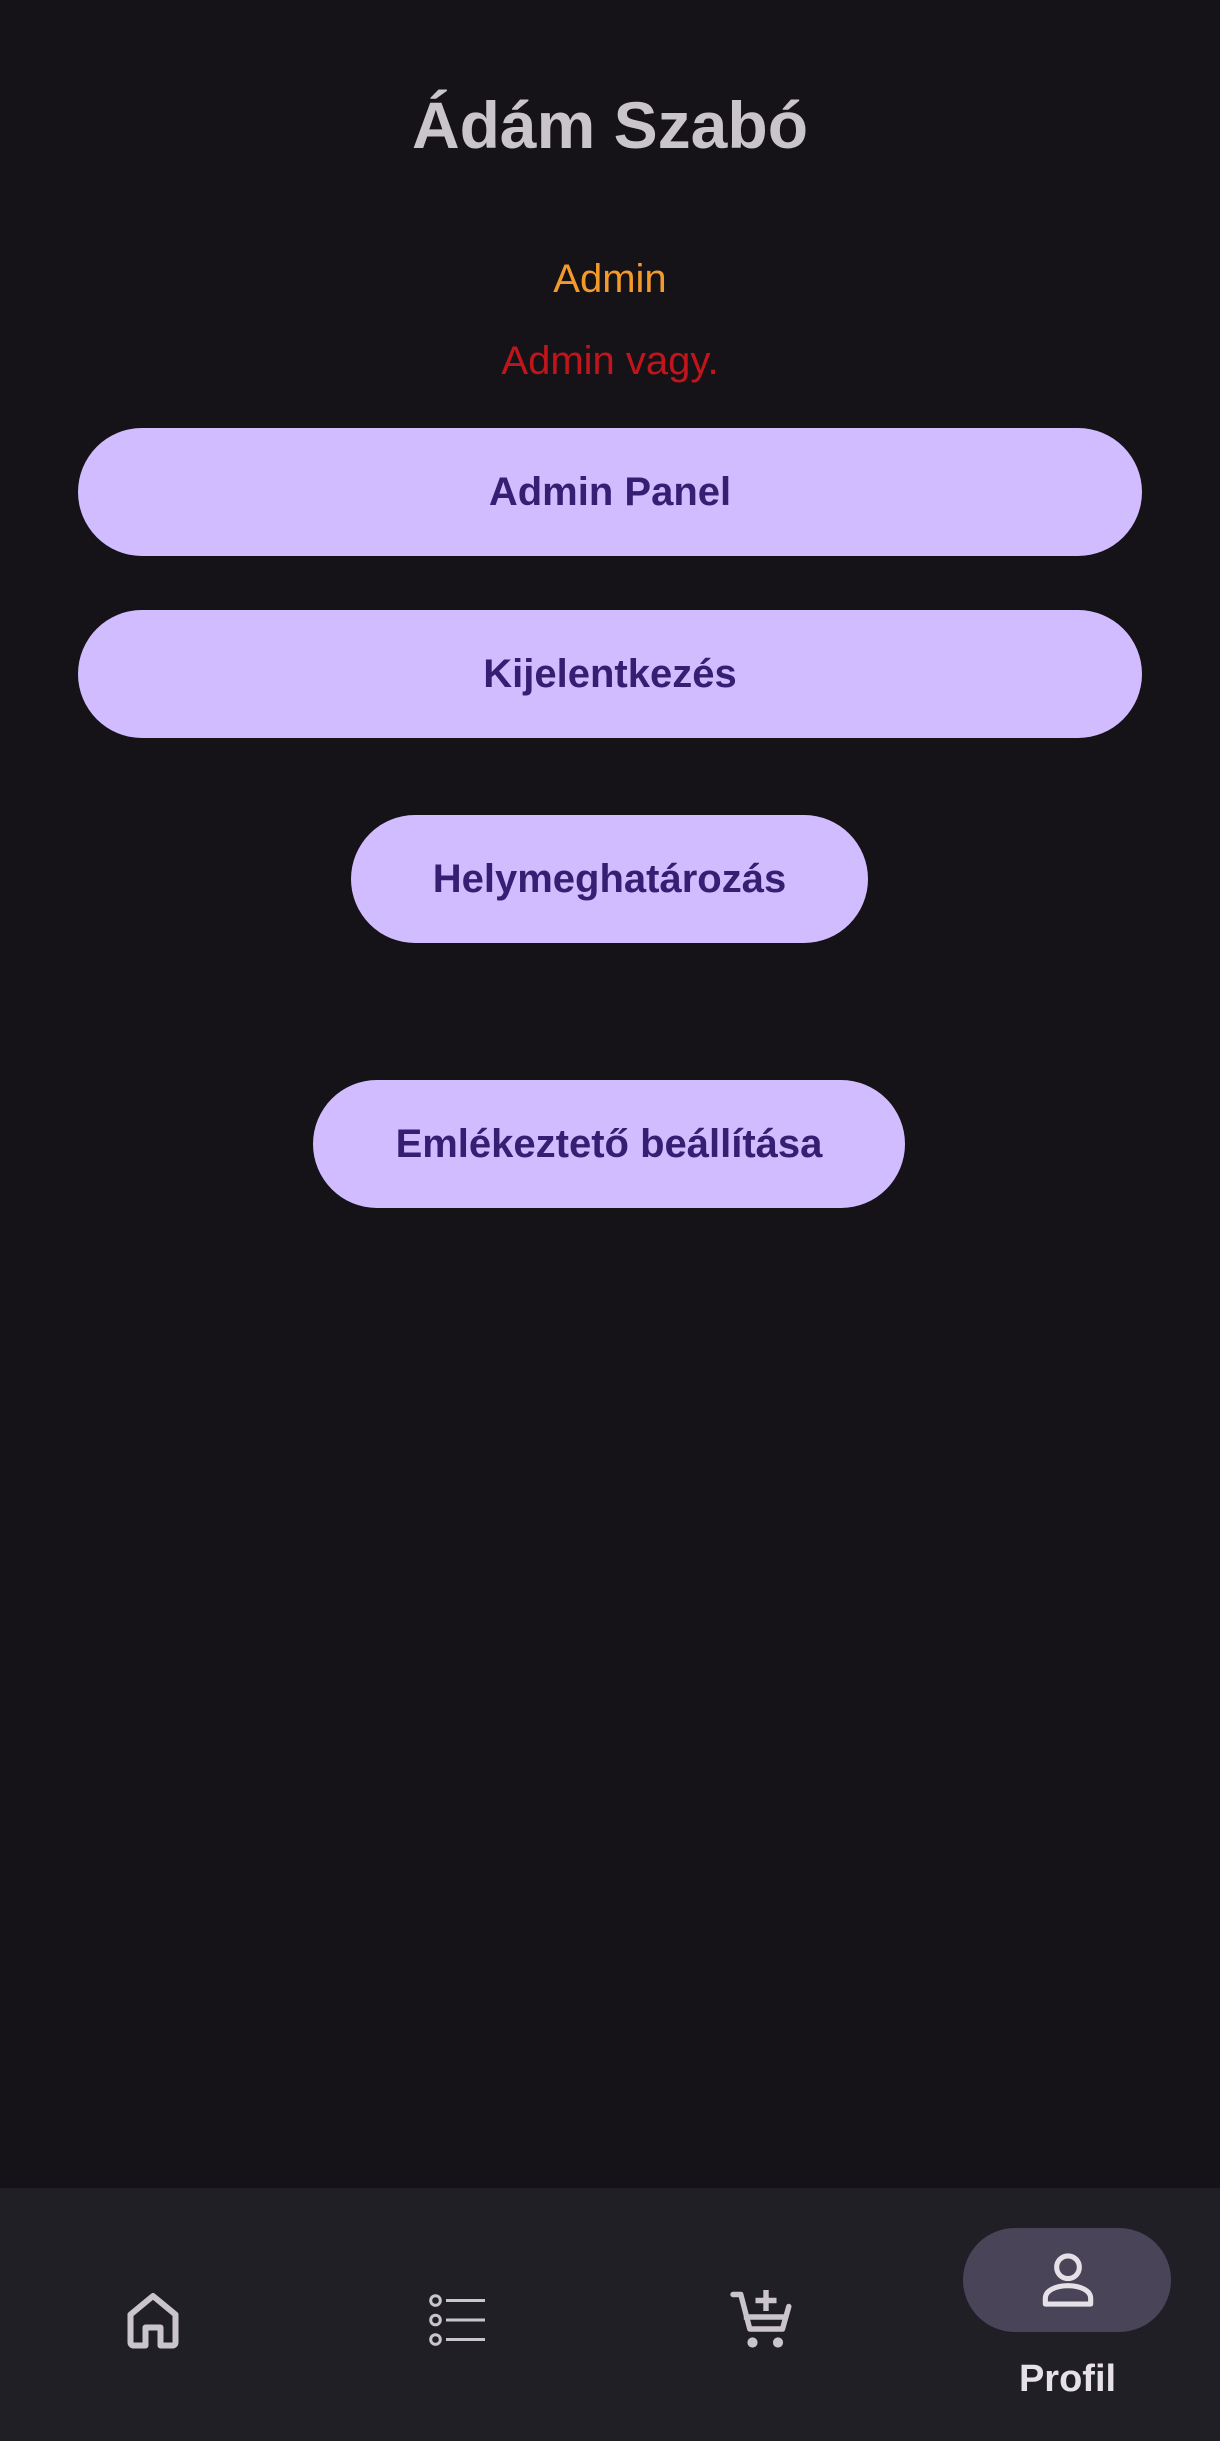  I want to click on admin-panel-button-label: Admin Panel, so click(610, 491).